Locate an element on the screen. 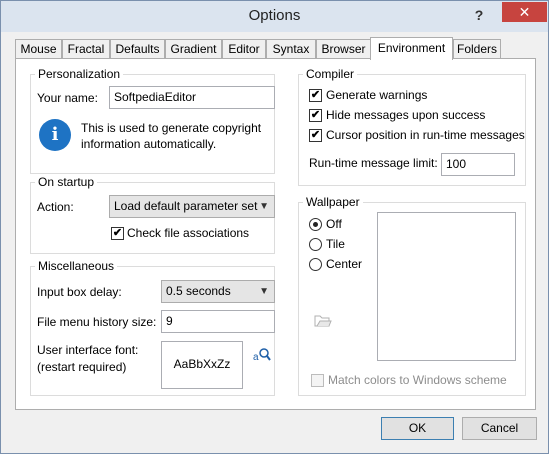 The image size is (549, 454). gen-warnings-label: Generate warnings is located at coordinates (377, 95).